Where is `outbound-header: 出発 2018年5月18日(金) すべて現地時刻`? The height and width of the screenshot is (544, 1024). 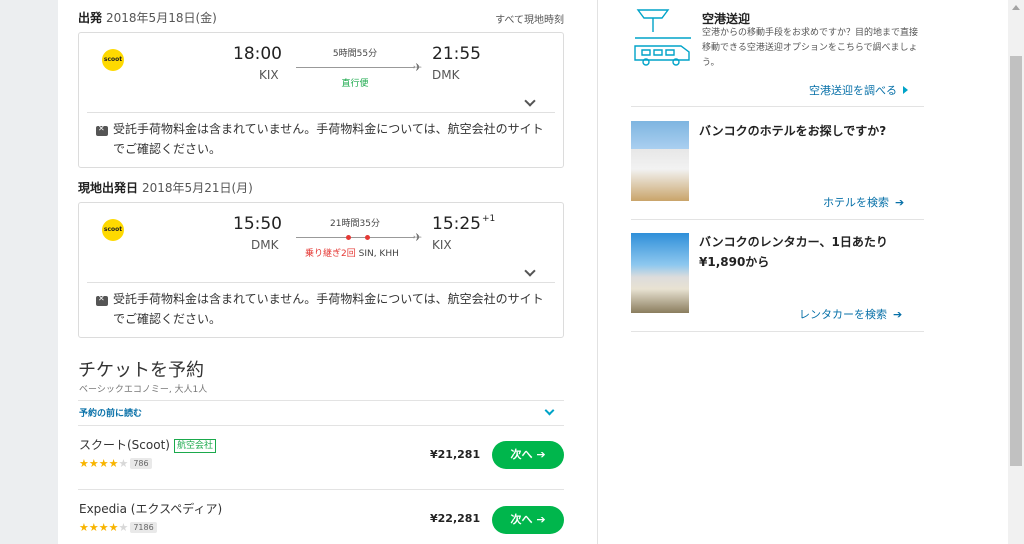 outbound-header: 出発 2018年5月18日(金) すべて現地時刻 is located at coordinates (321, 17).